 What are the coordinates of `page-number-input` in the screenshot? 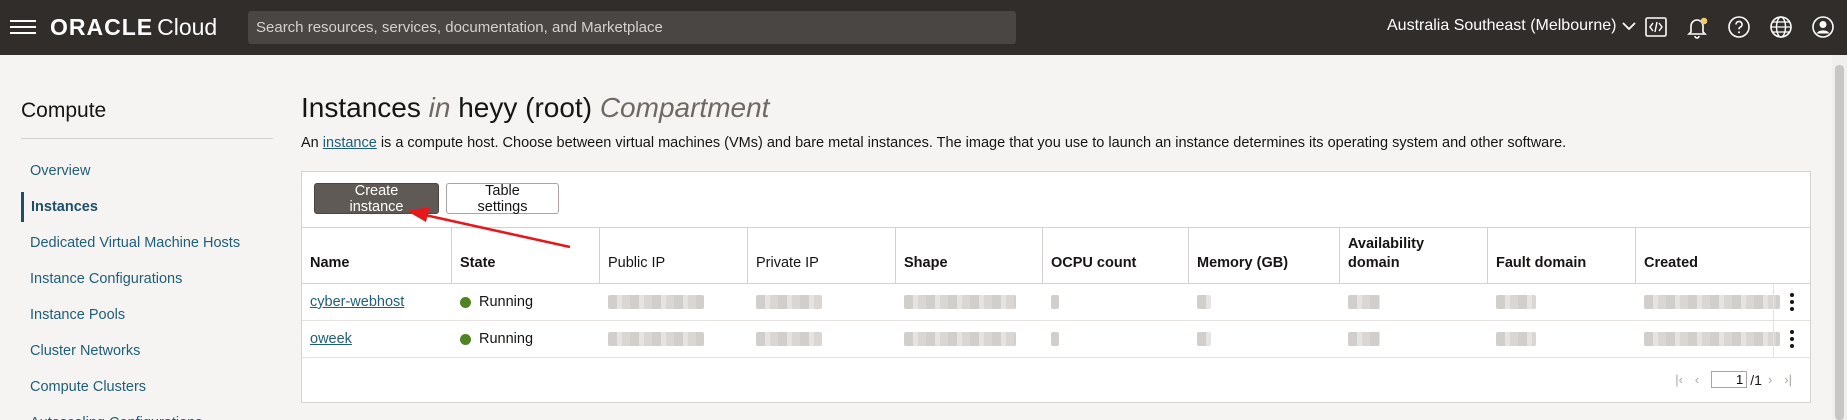 It's located at (1729, 379).